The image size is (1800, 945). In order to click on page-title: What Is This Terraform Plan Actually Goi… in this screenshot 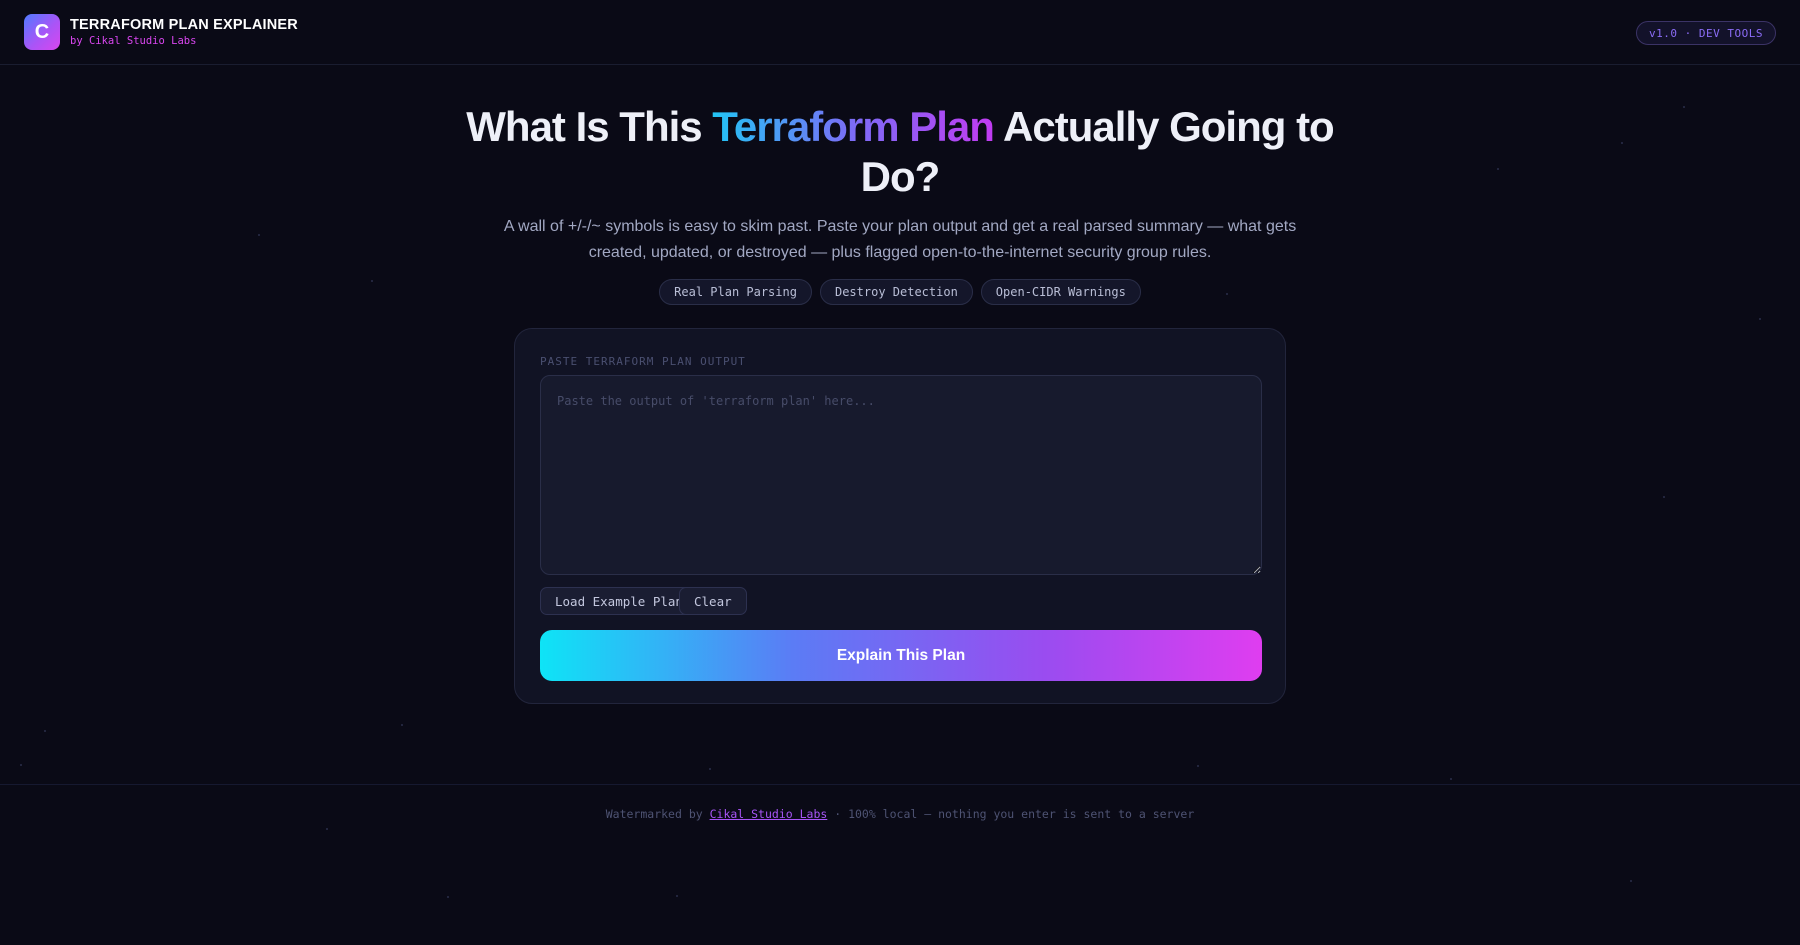, I will do `click(900, 152)`.